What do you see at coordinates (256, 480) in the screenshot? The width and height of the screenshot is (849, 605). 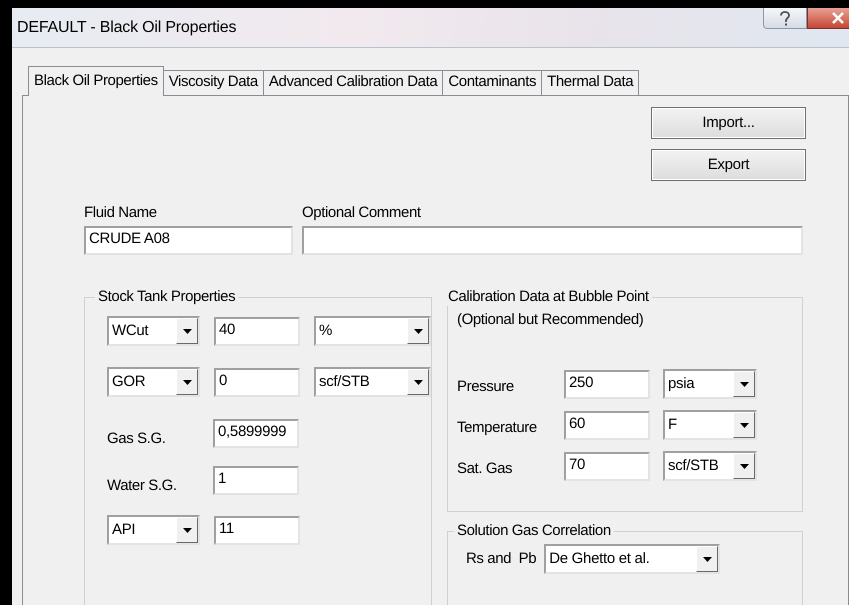 I see `text-field: 1` at bounding box center [256, 480].